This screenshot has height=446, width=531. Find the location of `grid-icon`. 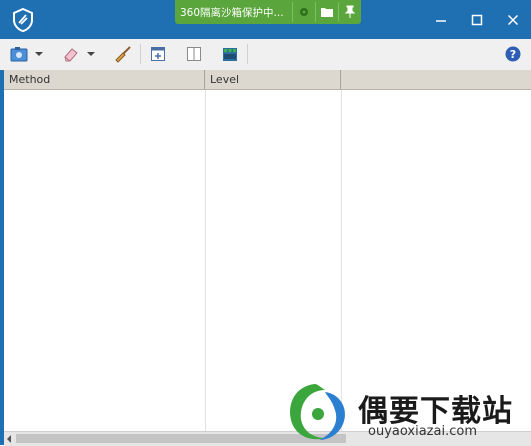

grid-icon is located at coordinates (230, 54).